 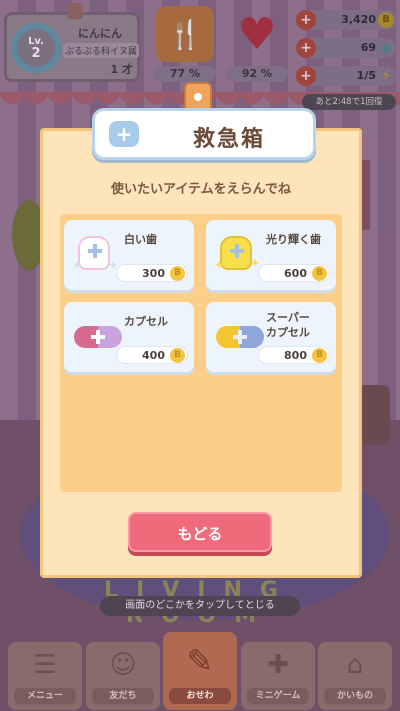 I want to click on gamepad-icon: ✚, so click(x=278, y=665).